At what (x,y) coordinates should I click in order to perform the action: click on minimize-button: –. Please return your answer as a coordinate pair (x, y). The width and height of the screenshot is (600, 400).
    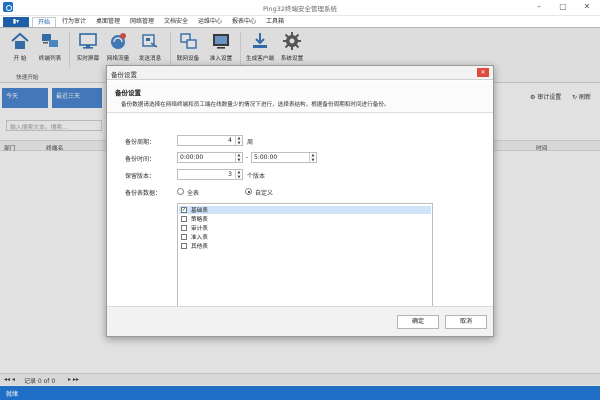
    Looking at the image, I should click on (539, 7).